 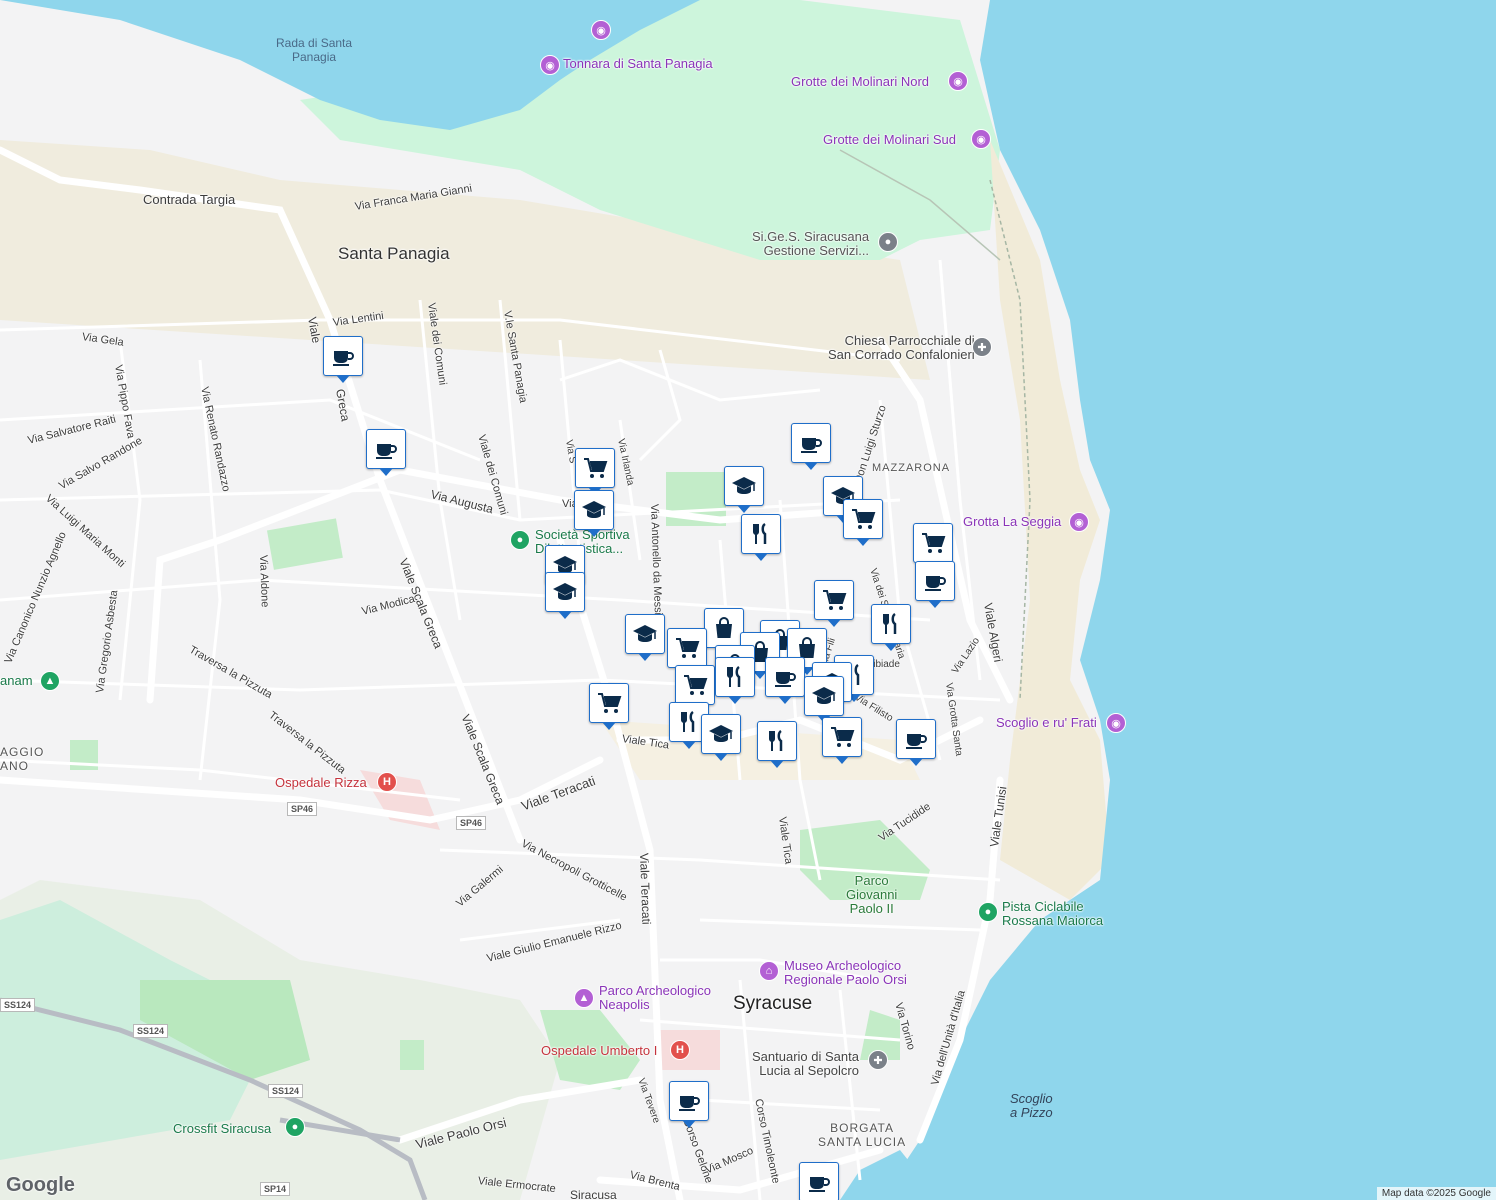 What do you see at coordinates (520, 540) in the screenshot?
I see `sports-icon: ●` at bounding box center [520, 540].